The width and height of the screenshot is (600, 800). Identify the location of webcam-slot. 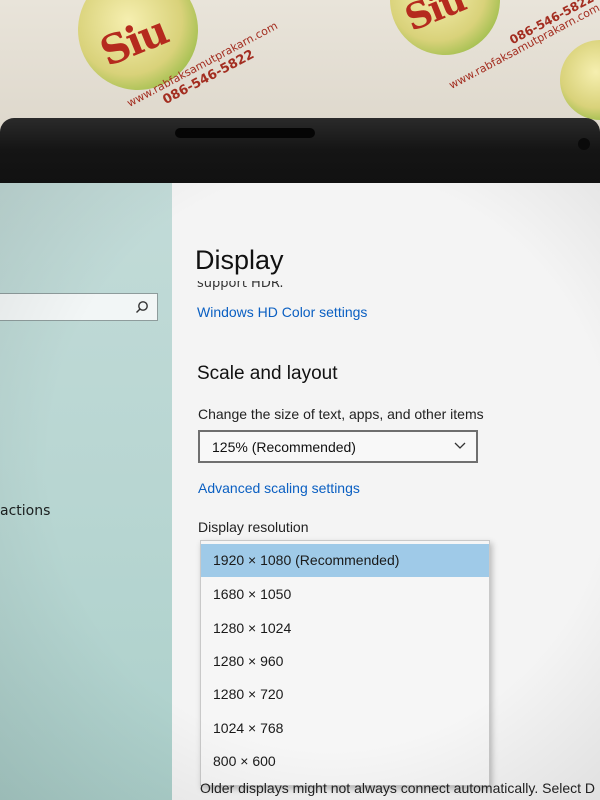
(245, 133).